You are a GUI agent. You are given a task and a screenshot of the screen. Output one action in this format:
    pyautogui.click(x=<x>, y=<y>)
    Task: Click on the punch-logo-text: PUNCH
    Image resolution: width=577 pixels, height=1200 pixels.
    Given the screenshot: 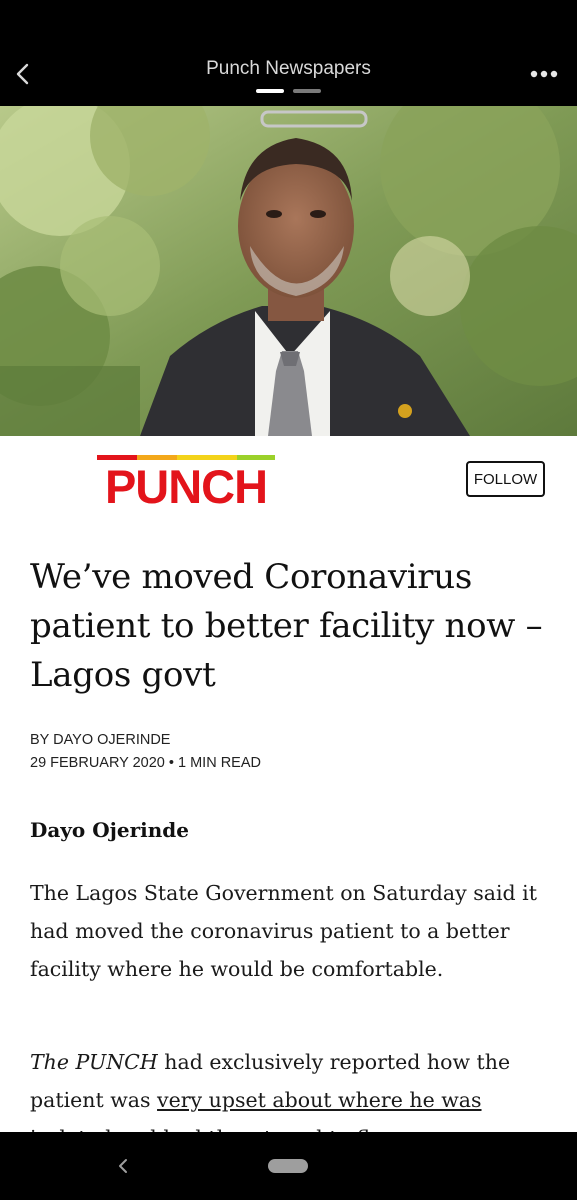 What is the action you would take?
    pyautogui.click(x=186, y=483)
    